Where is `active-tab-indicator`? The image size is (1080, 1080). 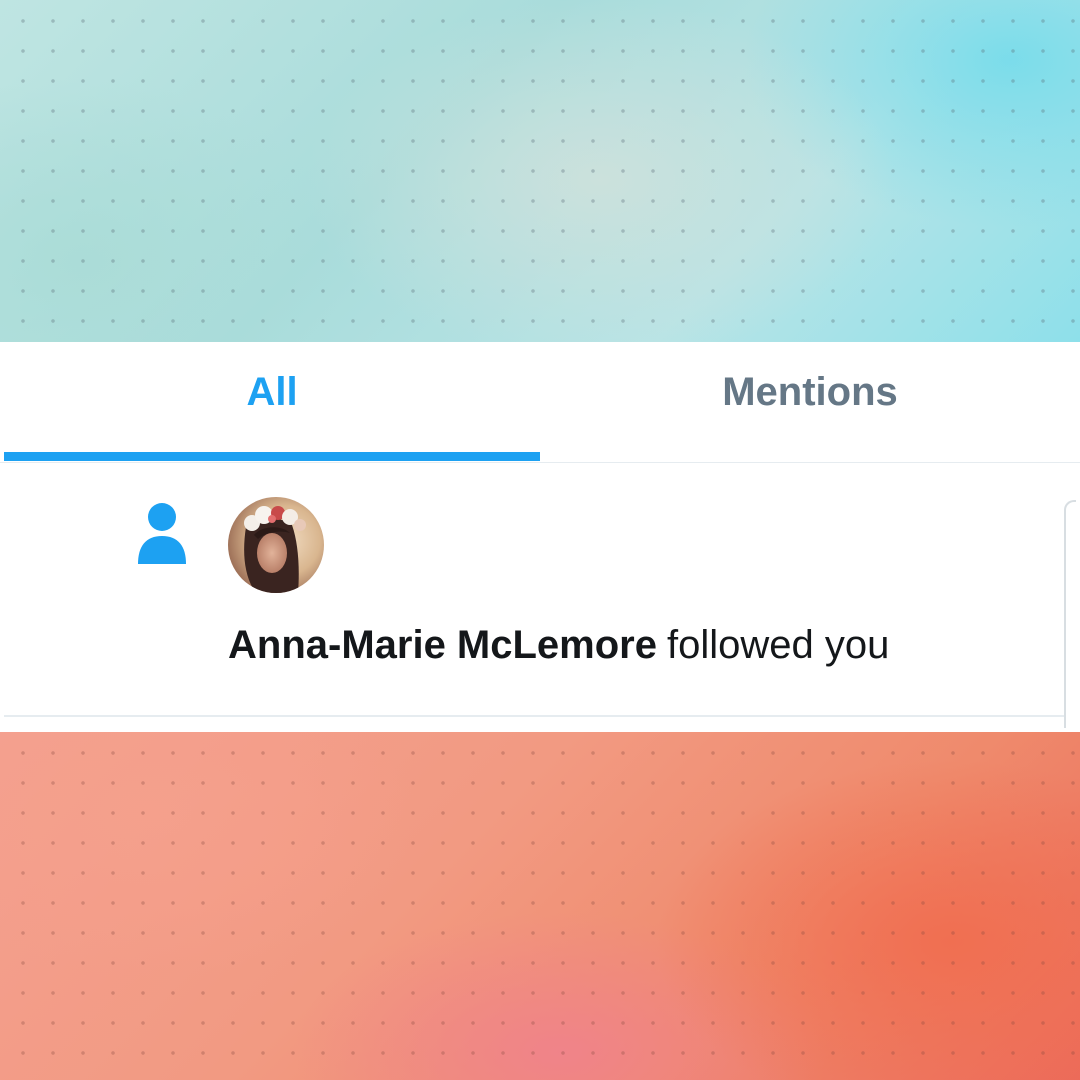
active-tab-indicator is located at coordinates (272, 456).